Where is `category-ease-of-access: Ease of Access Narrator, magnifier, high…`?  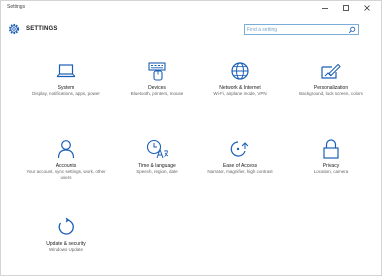 category-ease-of-access: Ease of Access Narrator, magnifier, high… is located at coordinates (240, 166).